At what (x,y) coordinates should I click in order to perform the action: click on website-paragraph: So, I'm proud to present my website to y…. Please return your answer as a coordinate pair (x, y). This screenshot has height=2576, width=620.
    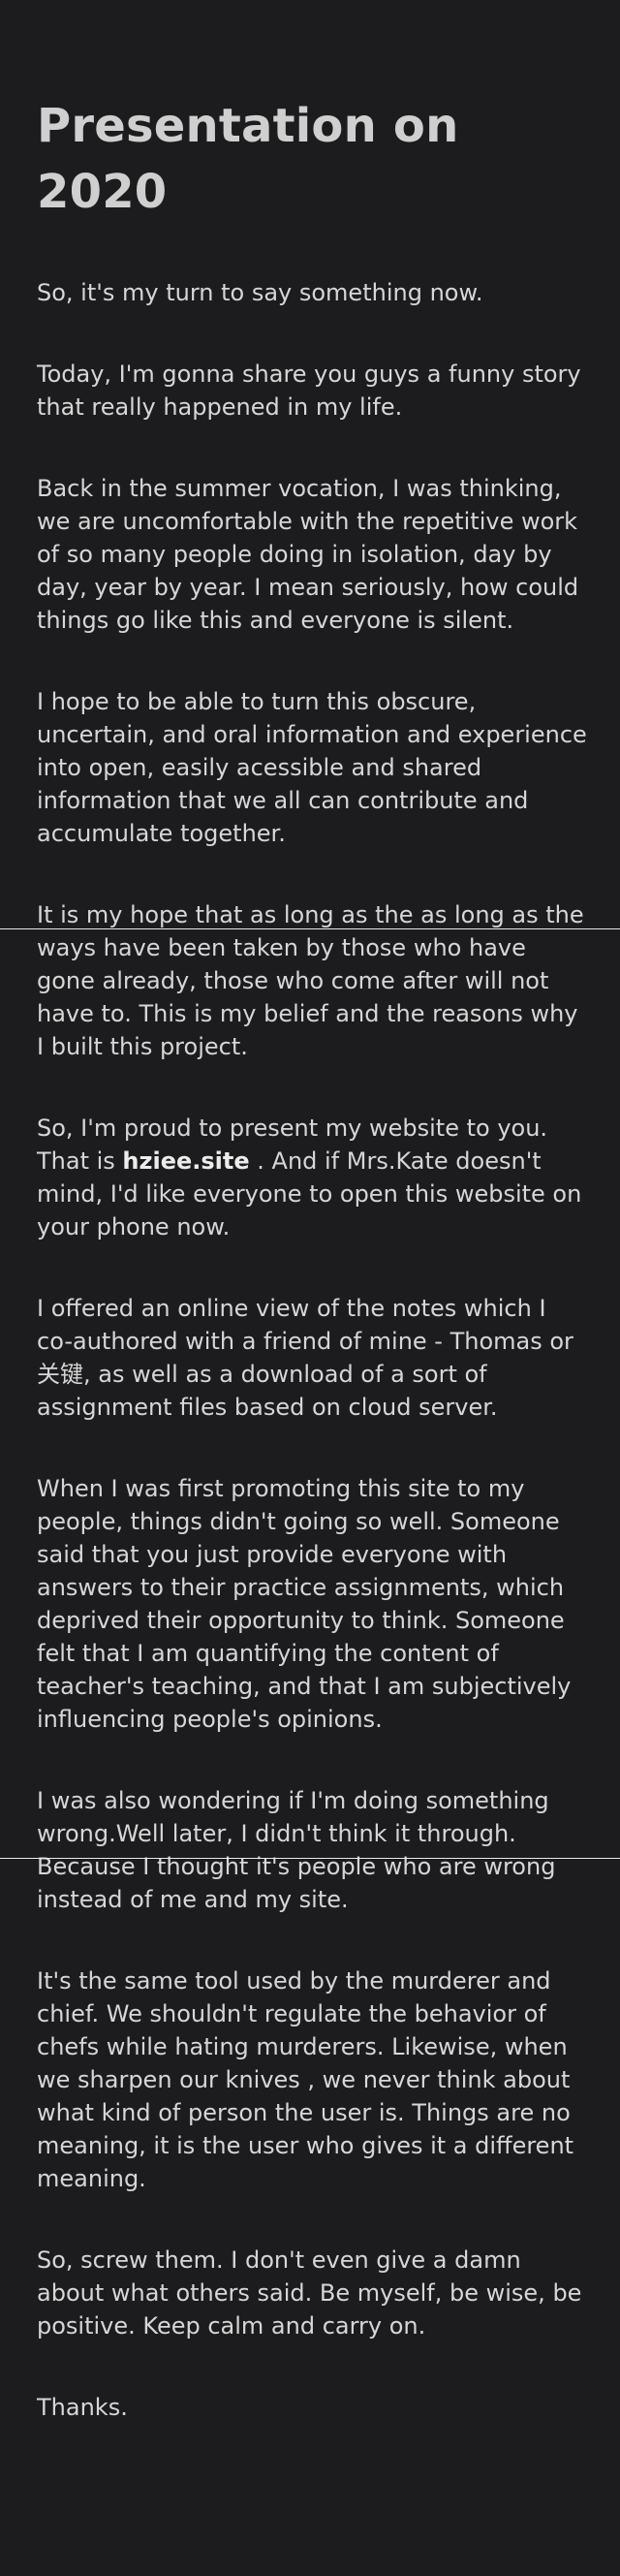
    Looking at the image, I should click on (313, 1177).